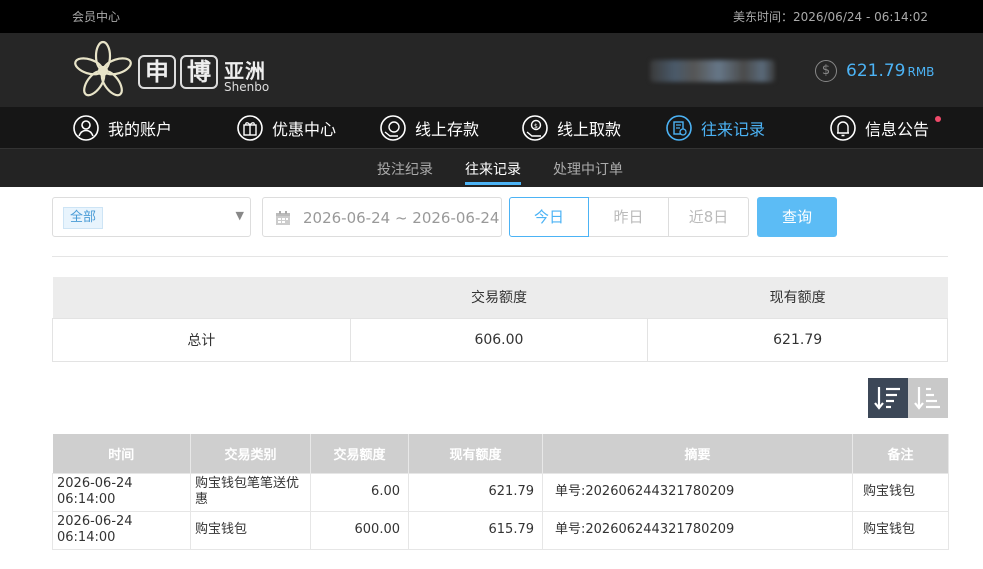 Image resolution: width=983 pixels, height=569 pixels. Describe the element at coordinates (900, 453) in the screenshot. I see `col-header-note: 备注` at that location.